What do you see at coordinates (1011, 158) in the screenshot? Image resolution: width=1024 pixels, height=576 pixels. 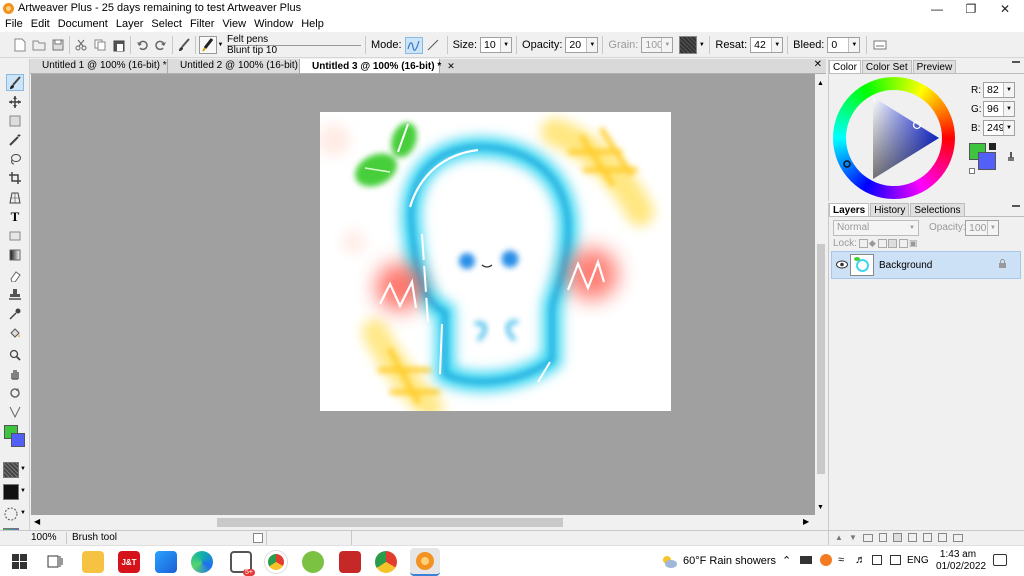 I see `eyedropper-icon` at bounding box center [1011, 158].